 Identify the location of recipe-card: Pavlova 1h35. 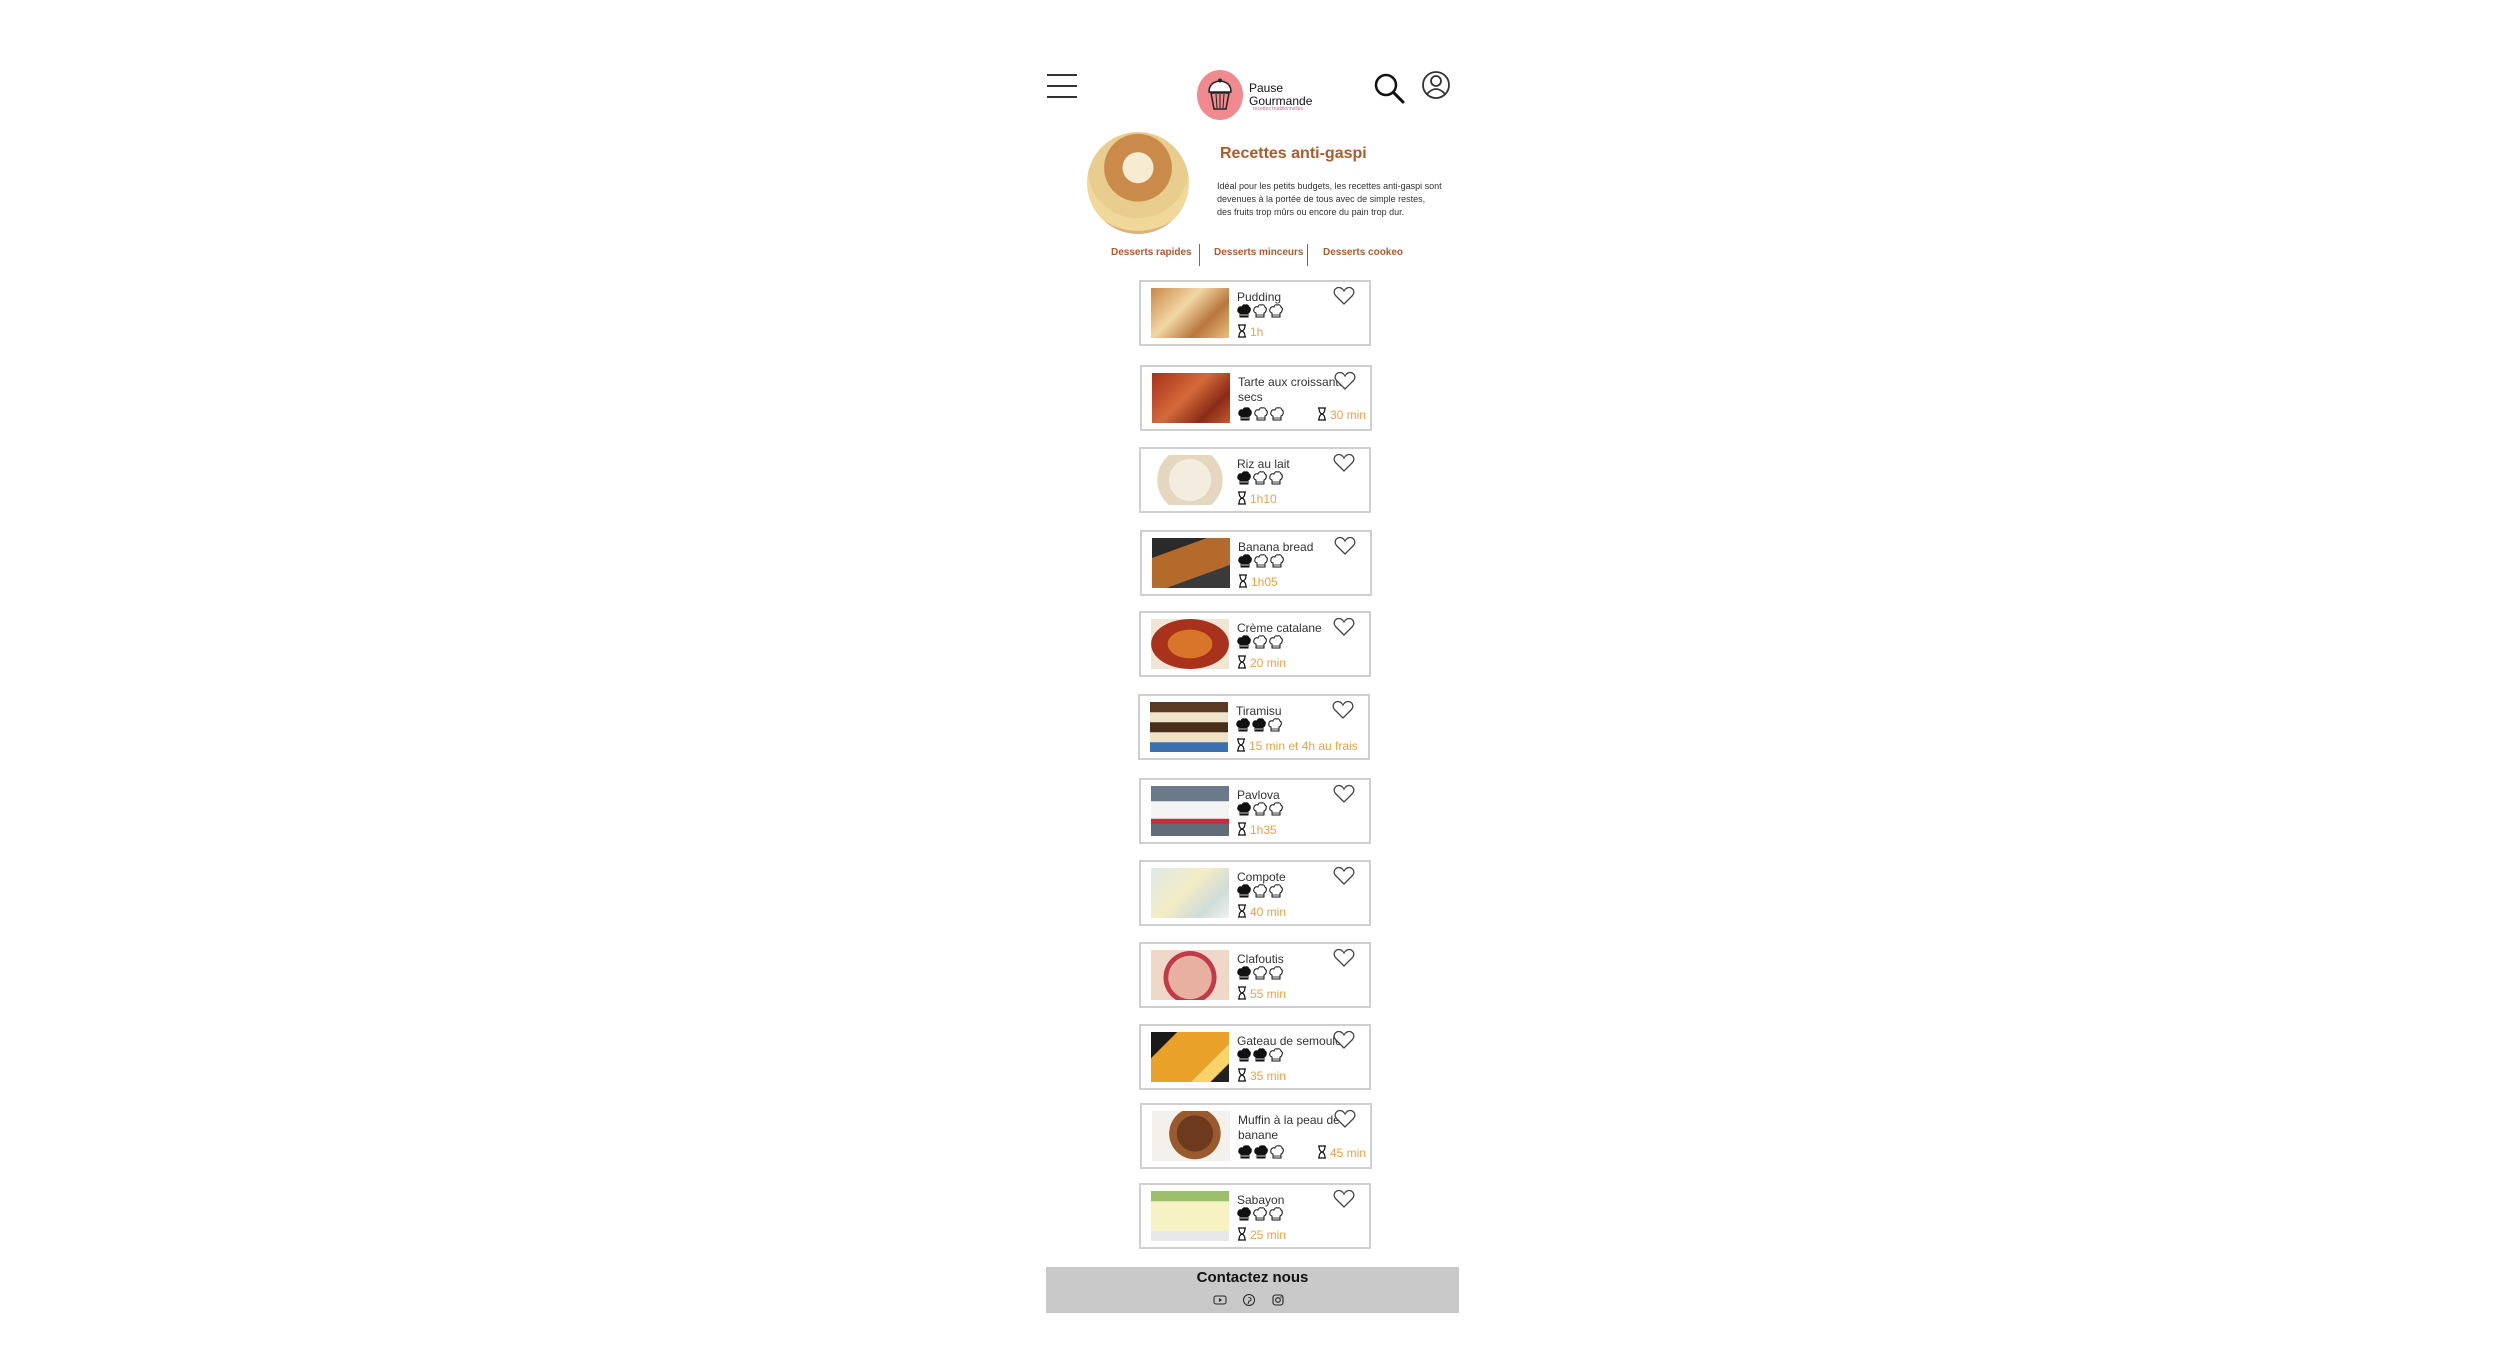
(1255, 811).